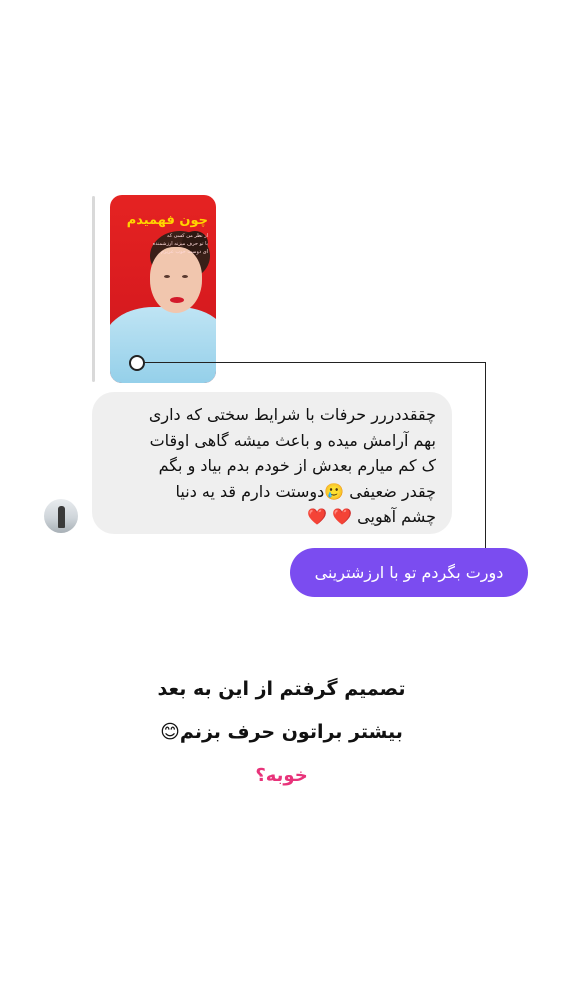 The width and height of the screenshot is (563, 1000). I want to click on reply-quote-bar, so click(93, 289).